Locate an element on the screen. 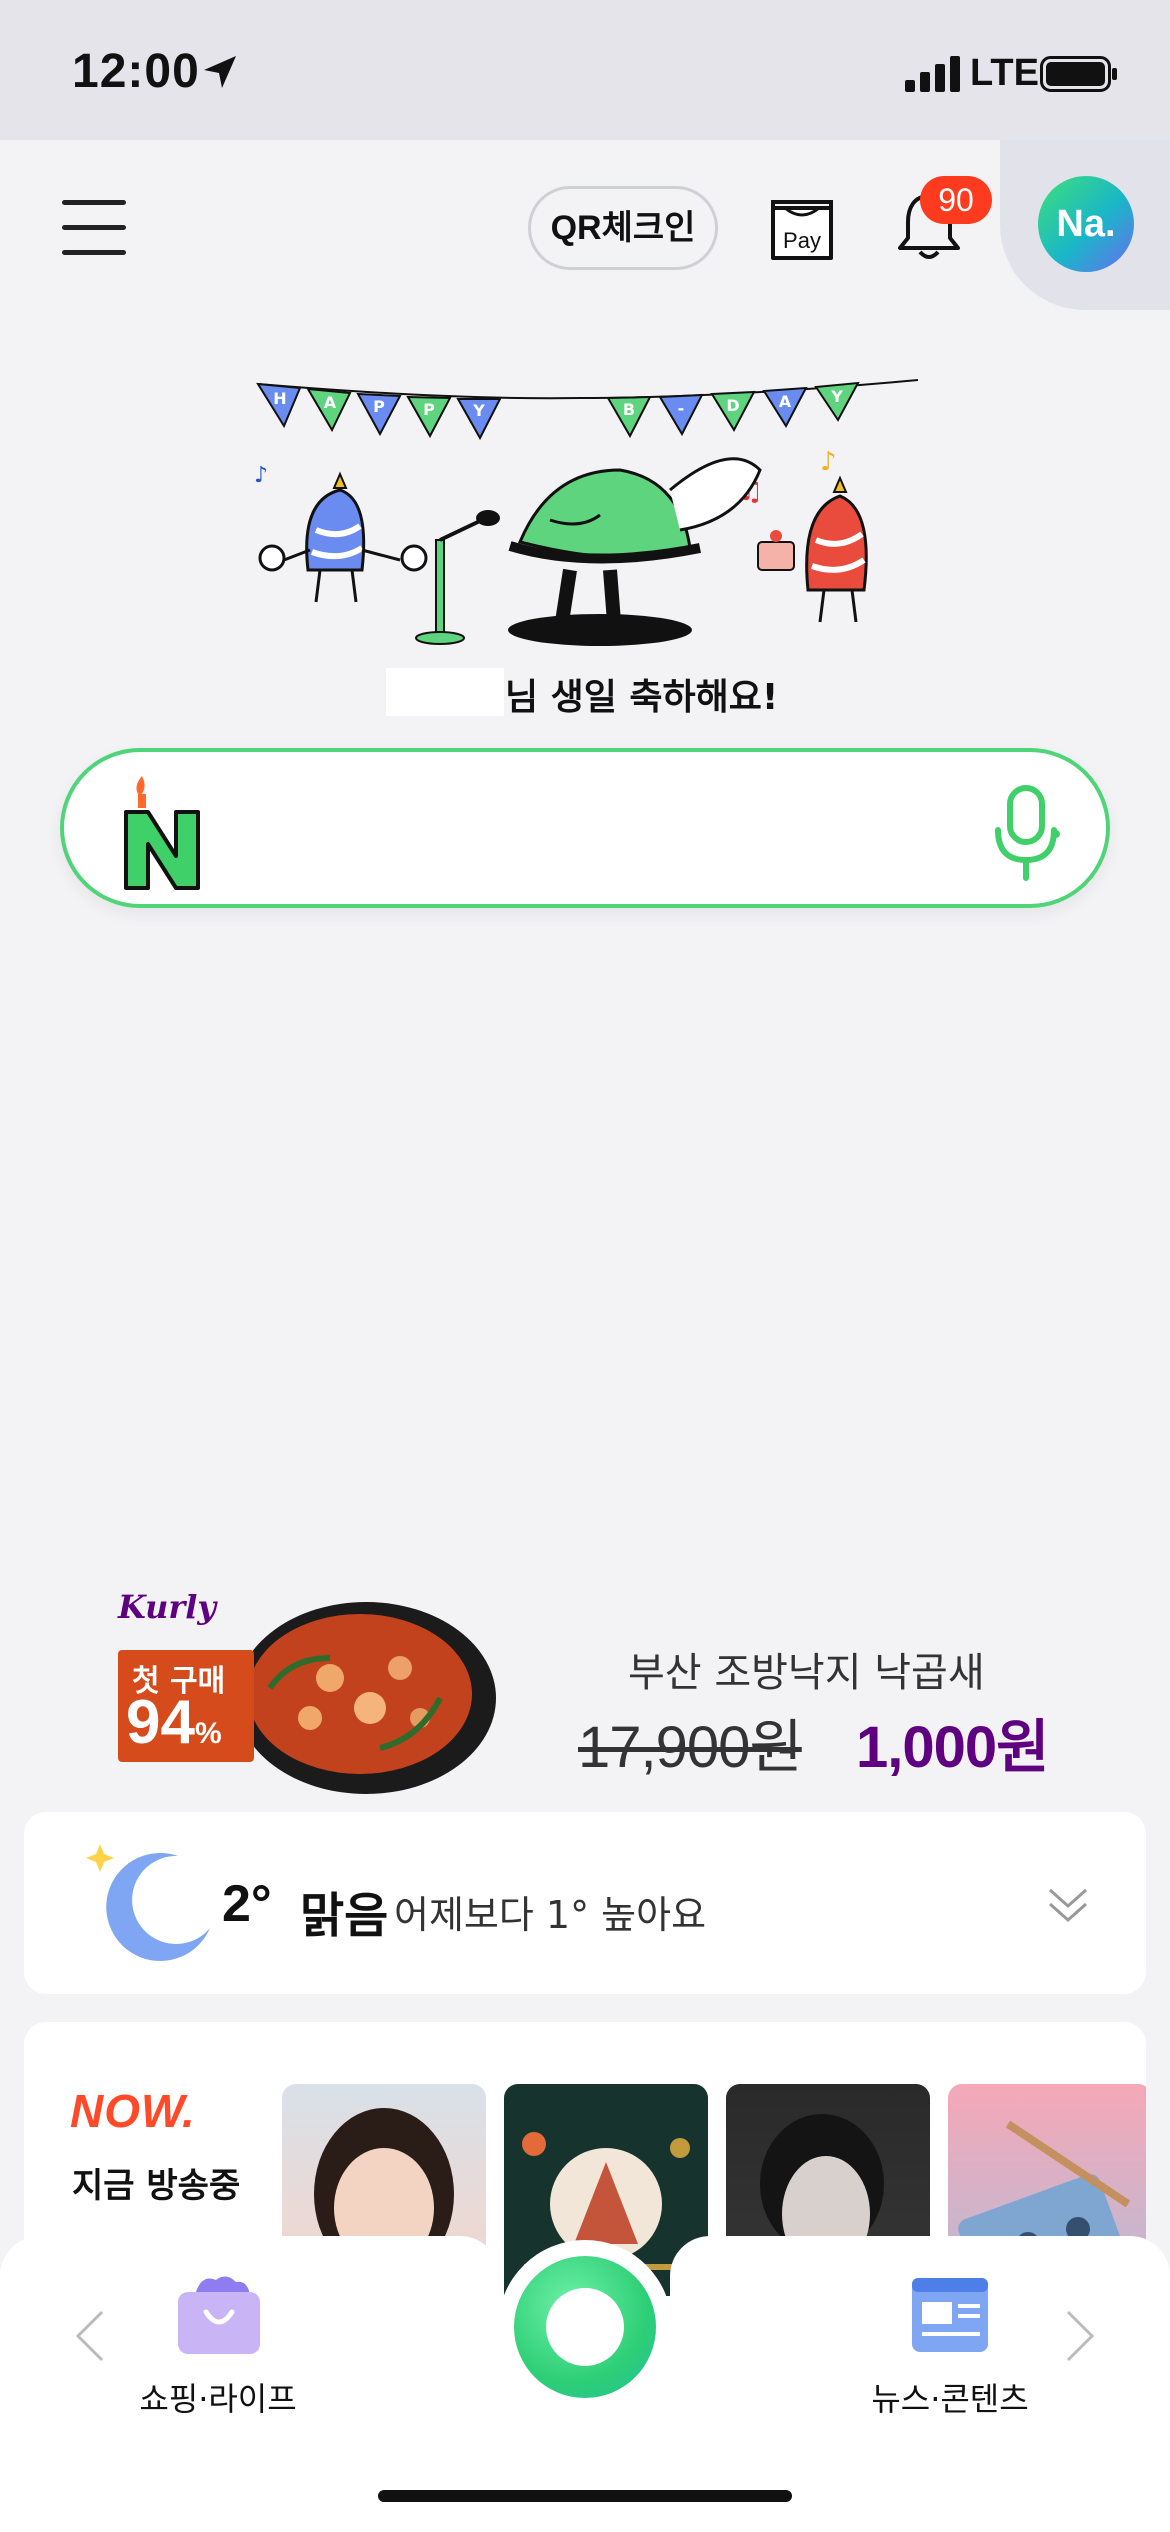 The height and width of the screenshot is (2532, 1170). banner-flag: B is located at coordinates (629, 417).